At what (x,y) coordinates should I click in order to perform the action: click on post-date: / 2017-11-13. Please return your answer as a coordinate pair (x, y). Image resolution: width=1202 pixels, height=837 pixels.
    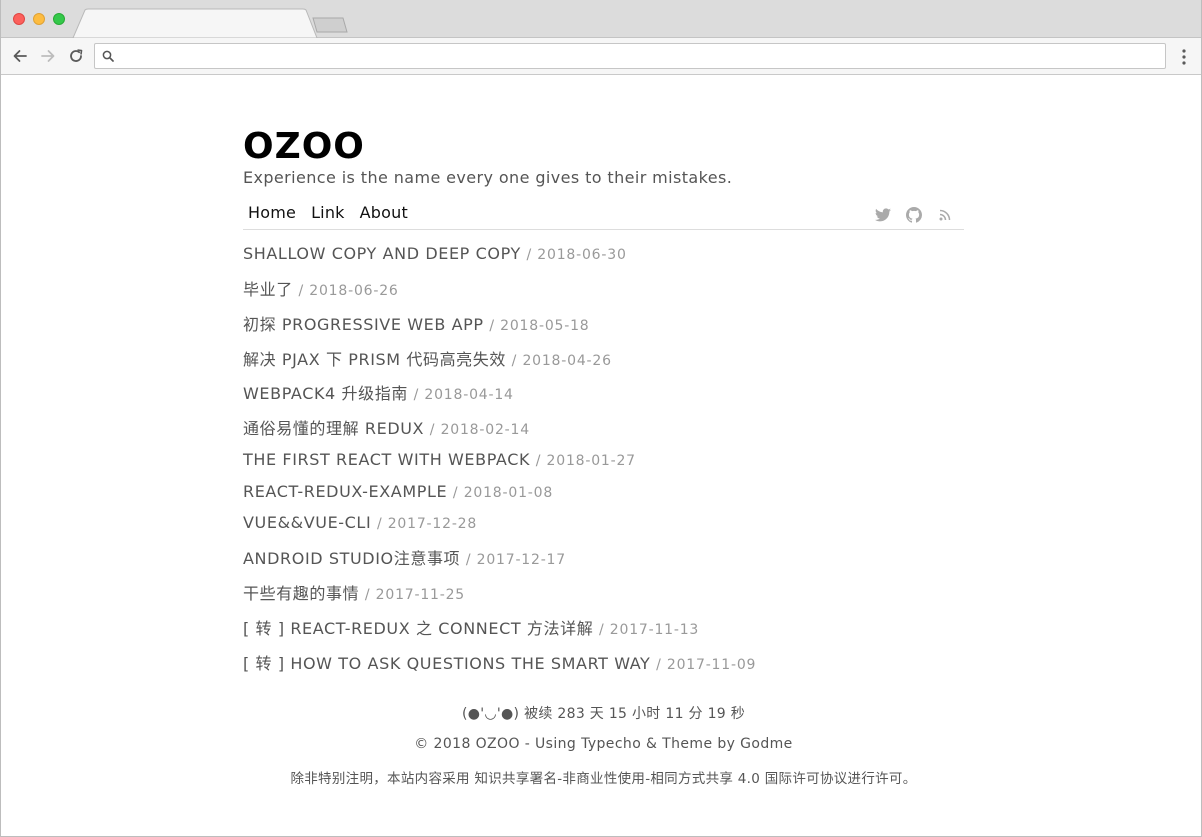
    Looking at the image, I should click on (649, 630).